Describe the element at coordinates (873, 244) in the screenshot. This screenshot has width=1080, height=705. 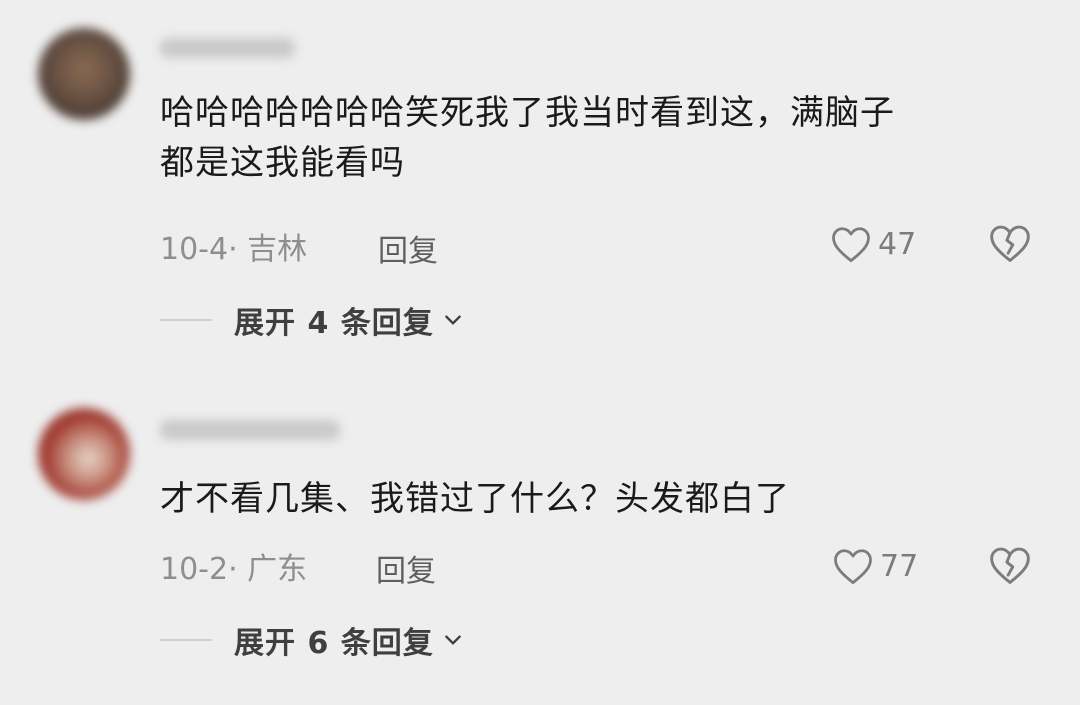
I see `like-button: 47` at that location.